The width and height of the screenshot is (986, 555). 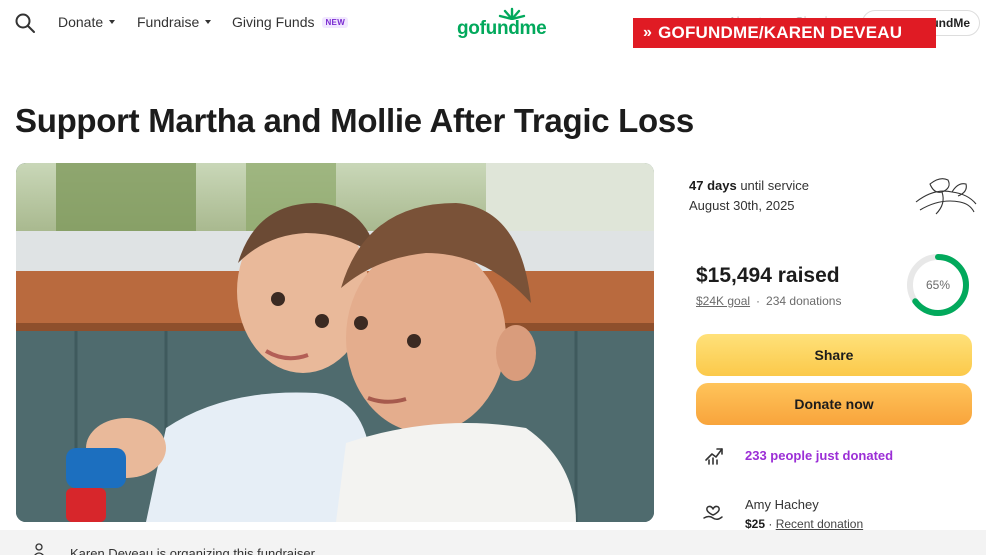 I want to click on credit-text: GOFUNDME/KAREN DEVEAU, so click(x=780, y=32).